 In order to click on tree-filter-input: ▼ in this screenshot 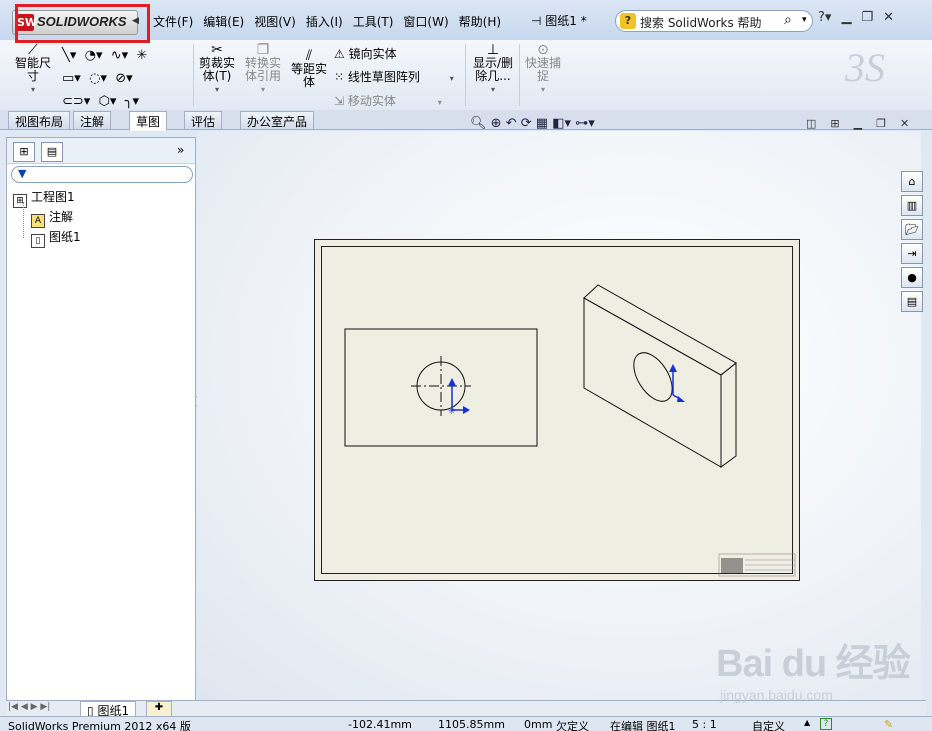, I will do `click(102, 174)`.